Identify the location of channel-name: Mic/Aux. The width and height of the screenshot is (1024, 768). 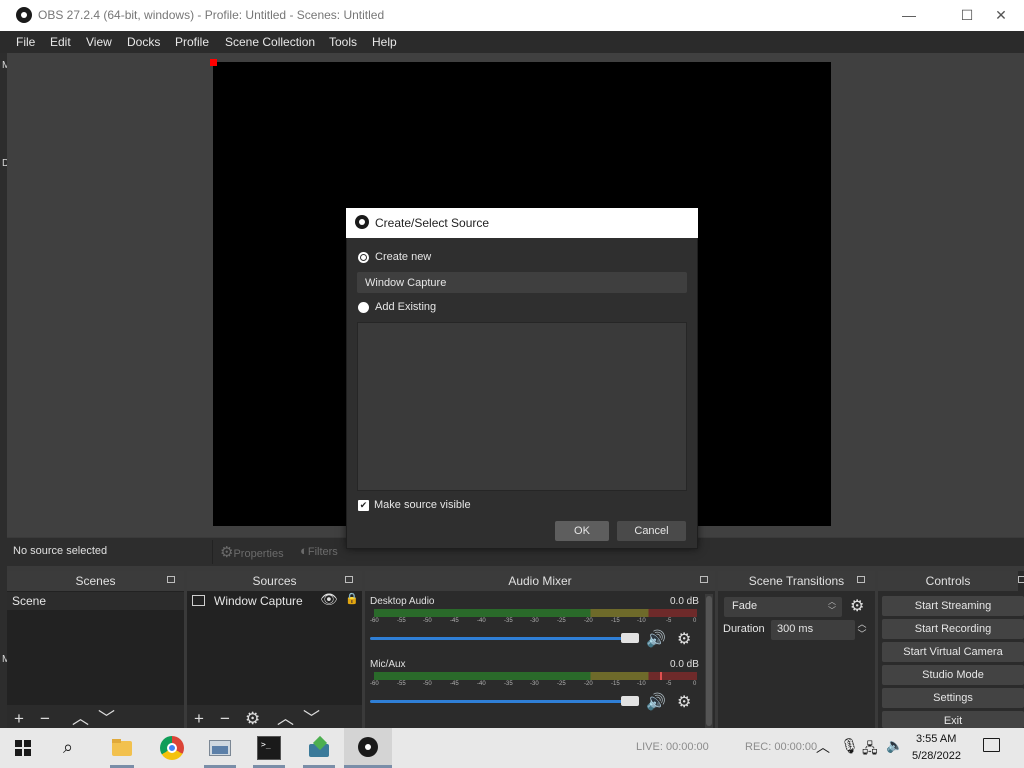
(388, 664).